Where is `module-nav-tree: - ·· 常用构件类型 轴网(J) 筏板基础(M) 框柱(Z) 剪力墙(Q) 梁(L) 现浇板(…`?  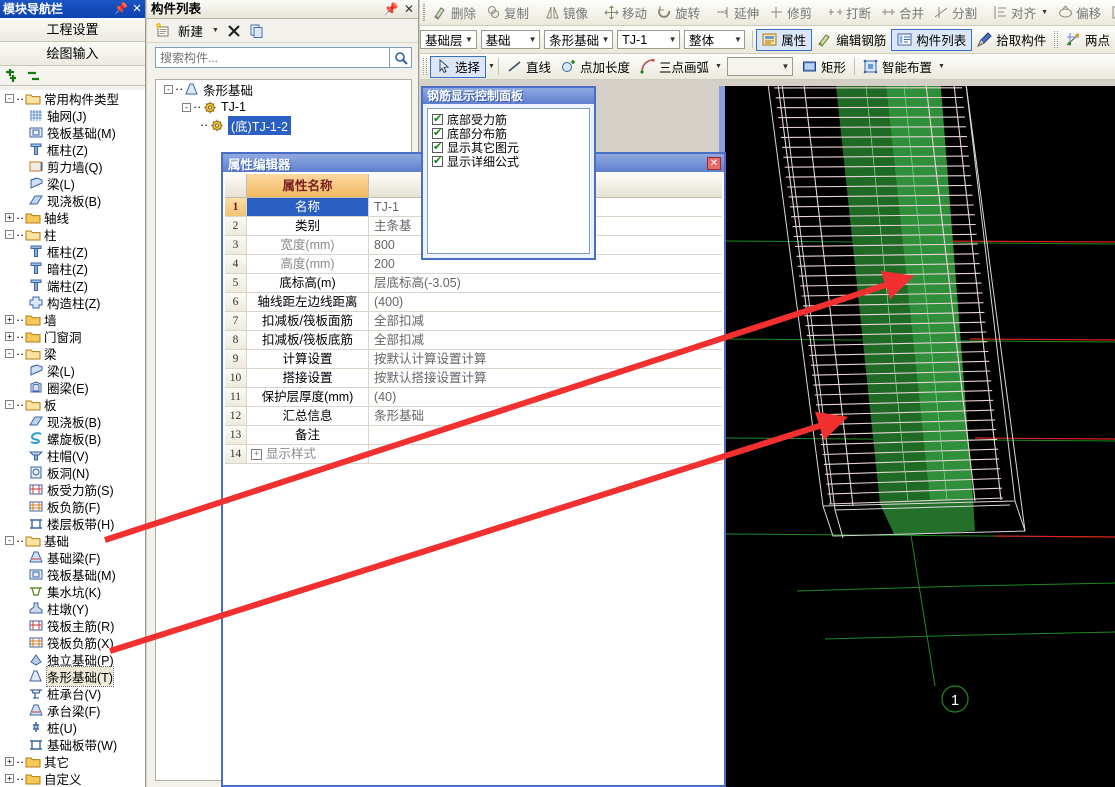
module-nav-tree: - ·· 常用构件类型 轴网(J) 筏板基础(M) 框柱(Z) 剪力墙(Q) 梁(L) 现浇板(… is located at coordinates (72, 438).